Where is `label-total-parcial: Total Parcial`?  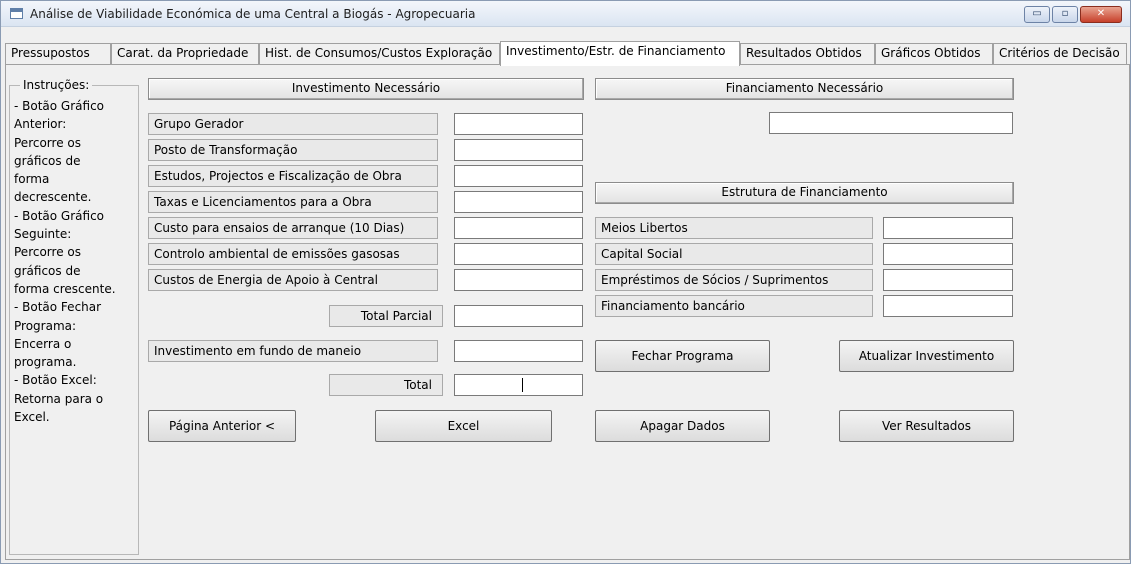
label-total-parcial: Total Parcial is located at coordinates (386, 316).